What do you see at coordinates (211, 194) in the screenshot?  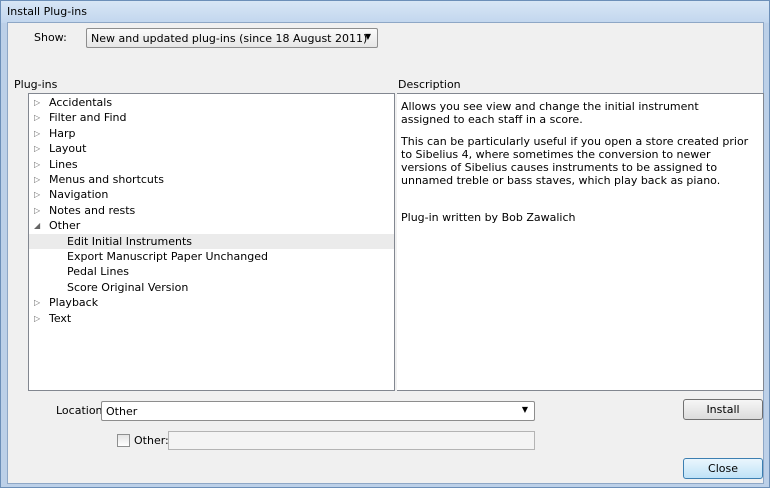 I see `tree-item-category: ▷ Navigation` at bounding box center [211, 194].